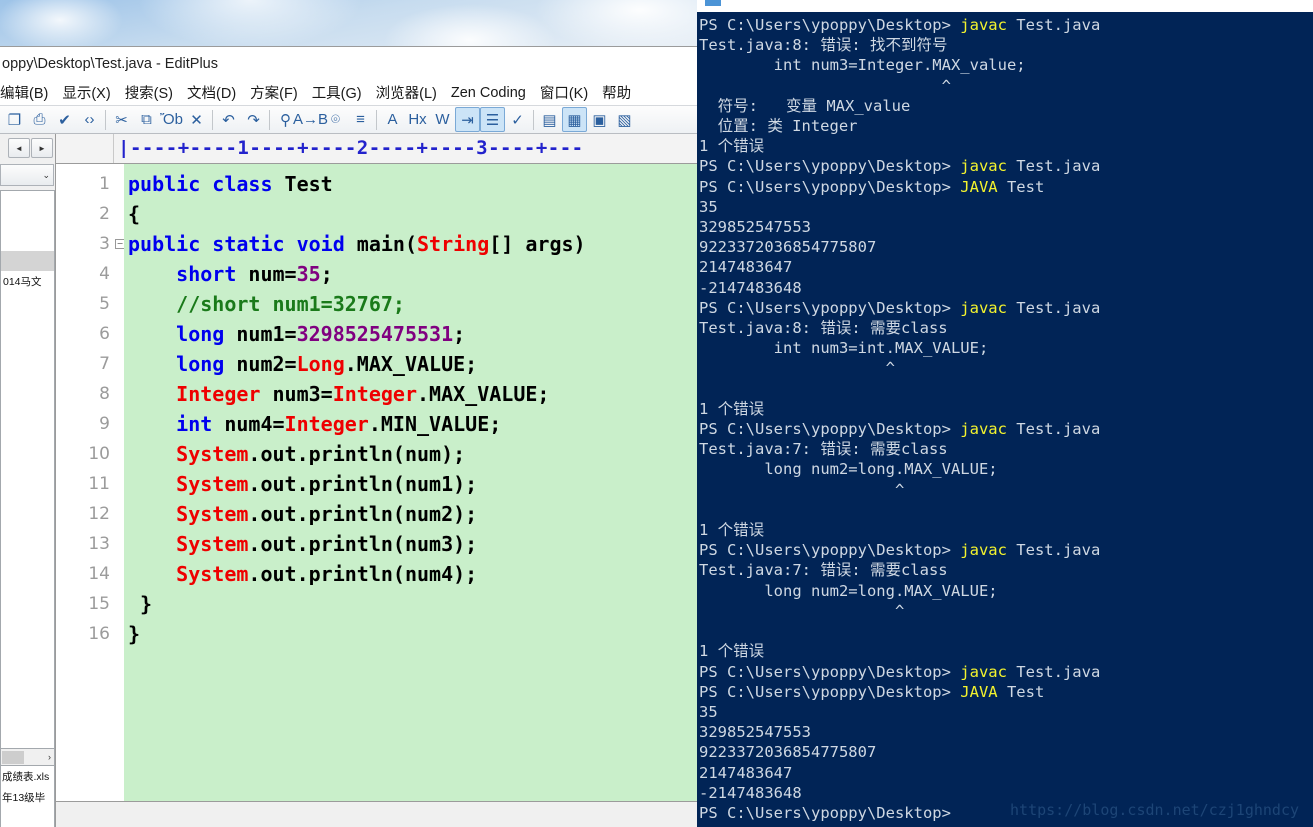  Describe the element at coordinates (119, 482) in the screenshot. I see `fold-margin` at that location.